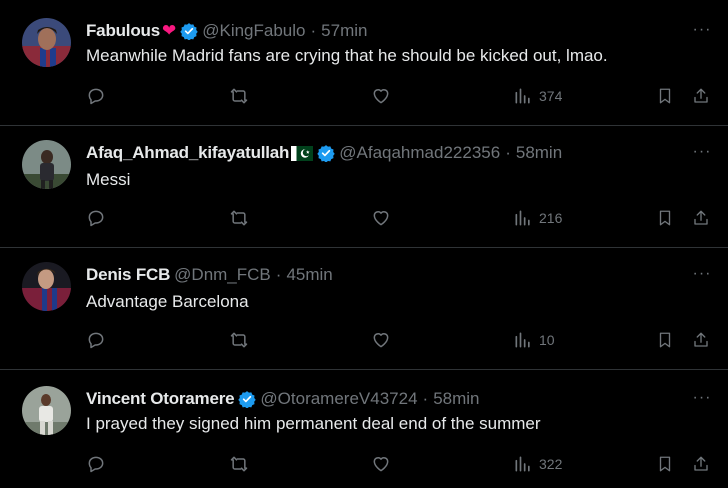 The width and height of the screenshot is (728, 488). What do you see at coordinates (364, 466) in the screenshot?
I see `action-bar: 322` at bounding box center [364, 466].